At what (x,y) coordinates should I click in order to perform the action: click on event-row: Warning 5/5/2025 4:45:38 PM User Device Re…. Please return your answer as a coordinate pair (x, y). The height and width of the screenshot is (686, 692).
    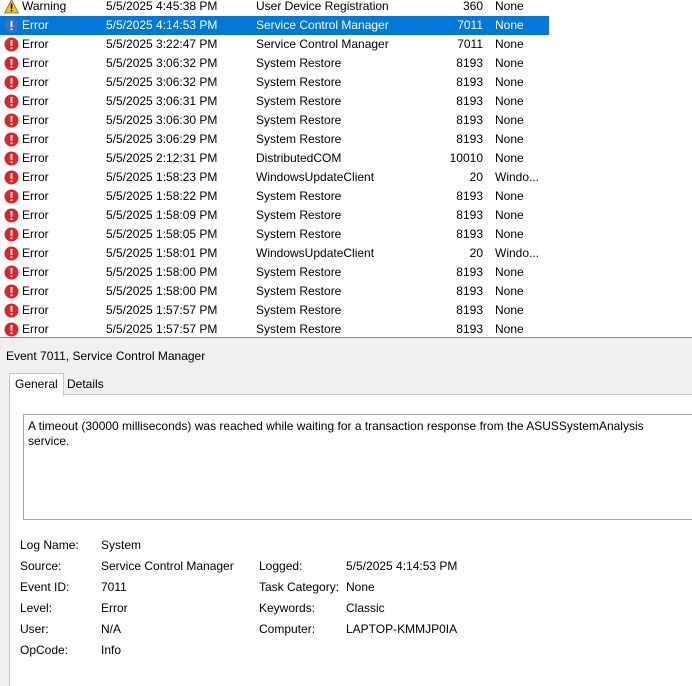
    Looking at the image, I should click on (274, 8).